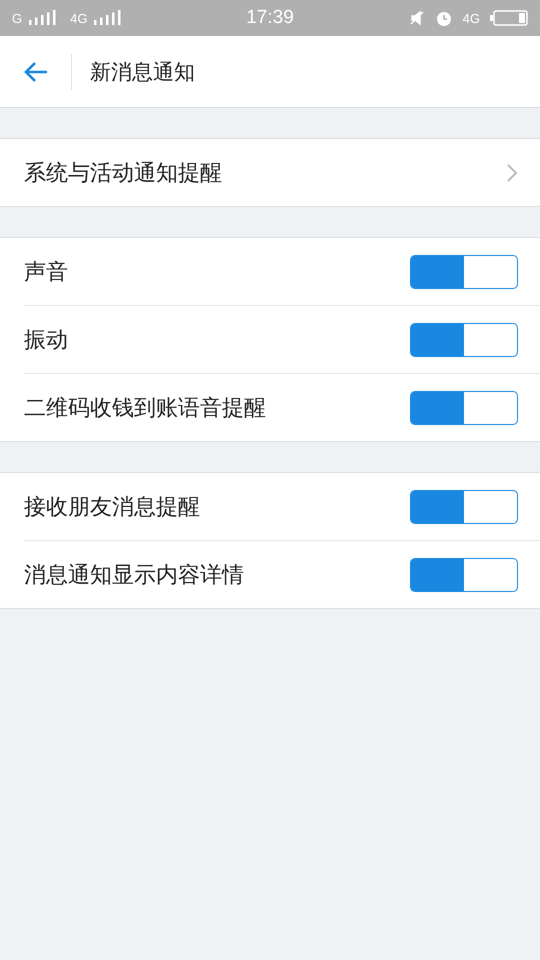  I want to click on setting-label: 声音, so click(46, 272).